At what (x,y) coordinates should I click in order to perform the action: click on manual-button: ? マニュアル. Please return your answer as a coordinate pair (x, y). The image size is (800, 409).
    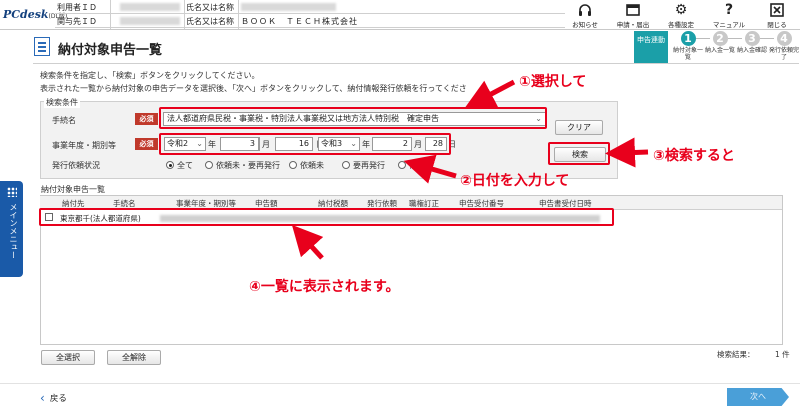
    Looking at the image, I should click on (729, 15).